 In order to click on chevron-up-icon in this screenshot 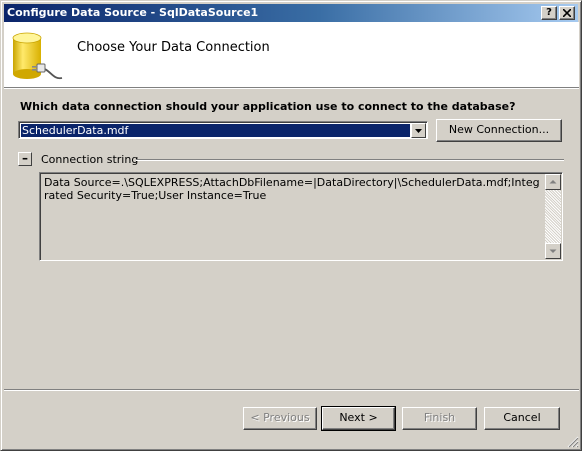, I will do `click(553, 182)`.